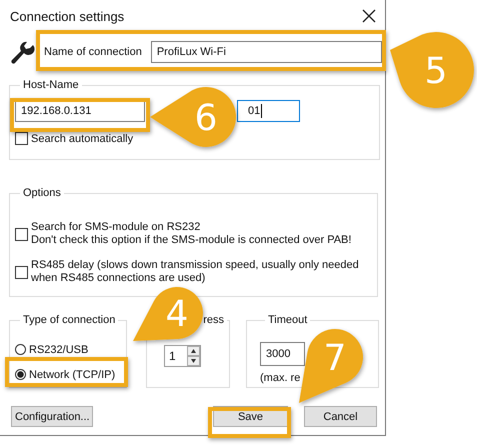 This screenshot has height=446, width=477. What do you see at coordinates (191, 234) in the screenshot?
I see `checkbox-label: Search for SMS-module on RS232 Don't check this option if the SMS-module is connected over PAB!` at bounding box center [191, 234].